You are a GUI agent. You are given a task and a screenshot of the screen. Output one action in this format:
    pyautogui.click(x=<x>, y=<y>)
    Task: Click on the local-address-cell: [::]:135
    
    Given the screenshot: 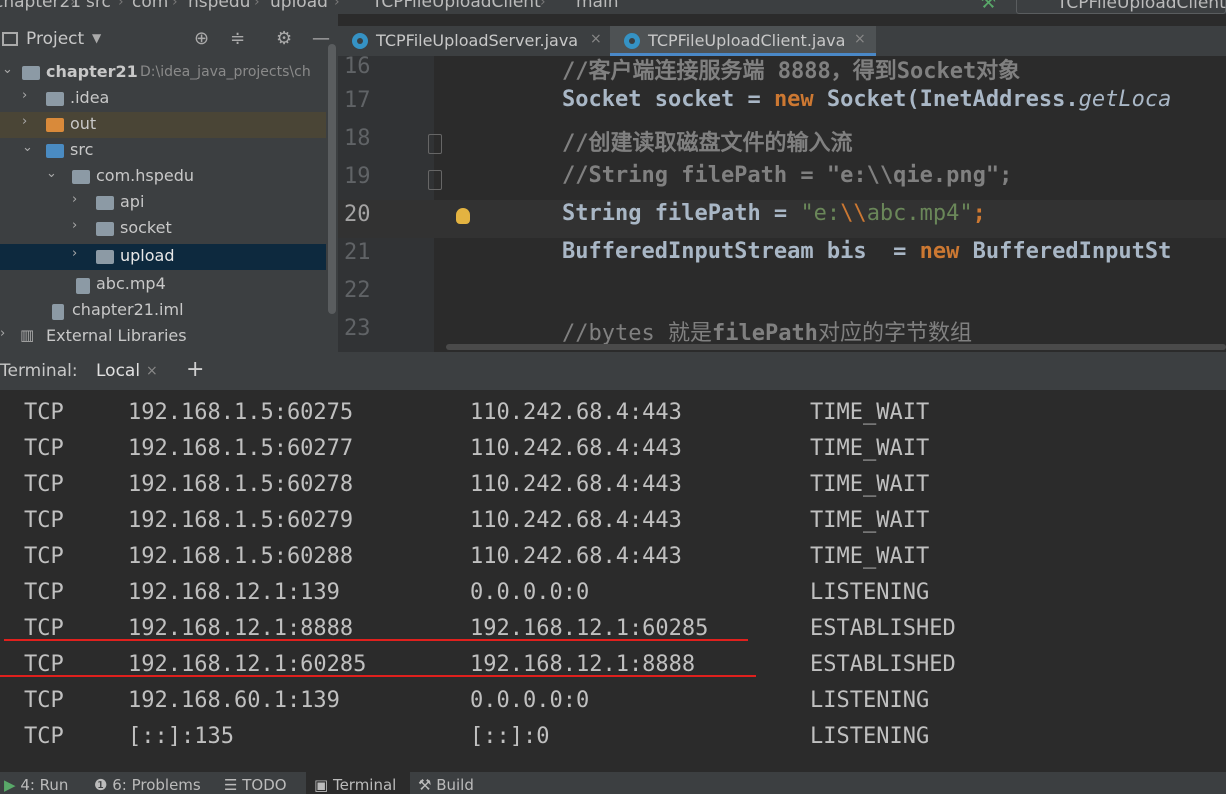 What is the action you would take?
    pyautogui.click(x=181, y=736)
    